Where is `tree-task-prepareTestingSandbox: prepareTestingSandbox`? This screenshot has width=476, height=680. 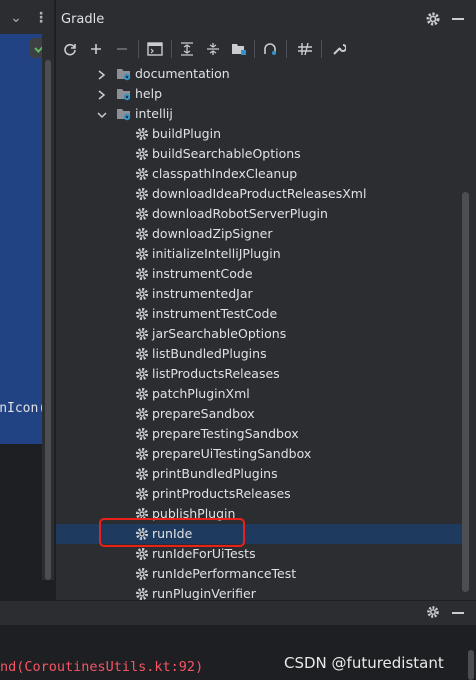
tree-task-prepareTestingSandbox: prepareTestingSandbox is located at coordinates (259, 434).